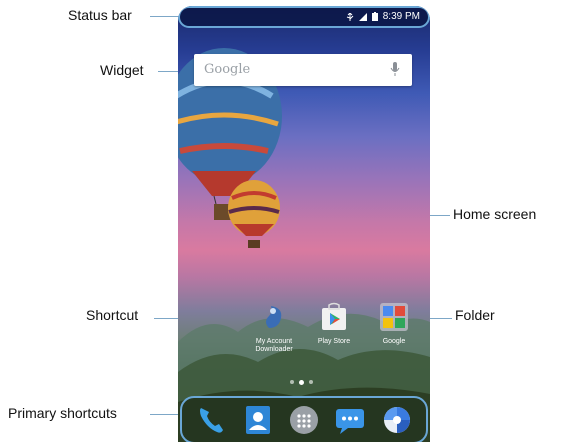 This screenshot has height=442, width=566. I want to click on page-indicator, so click(301, 382).